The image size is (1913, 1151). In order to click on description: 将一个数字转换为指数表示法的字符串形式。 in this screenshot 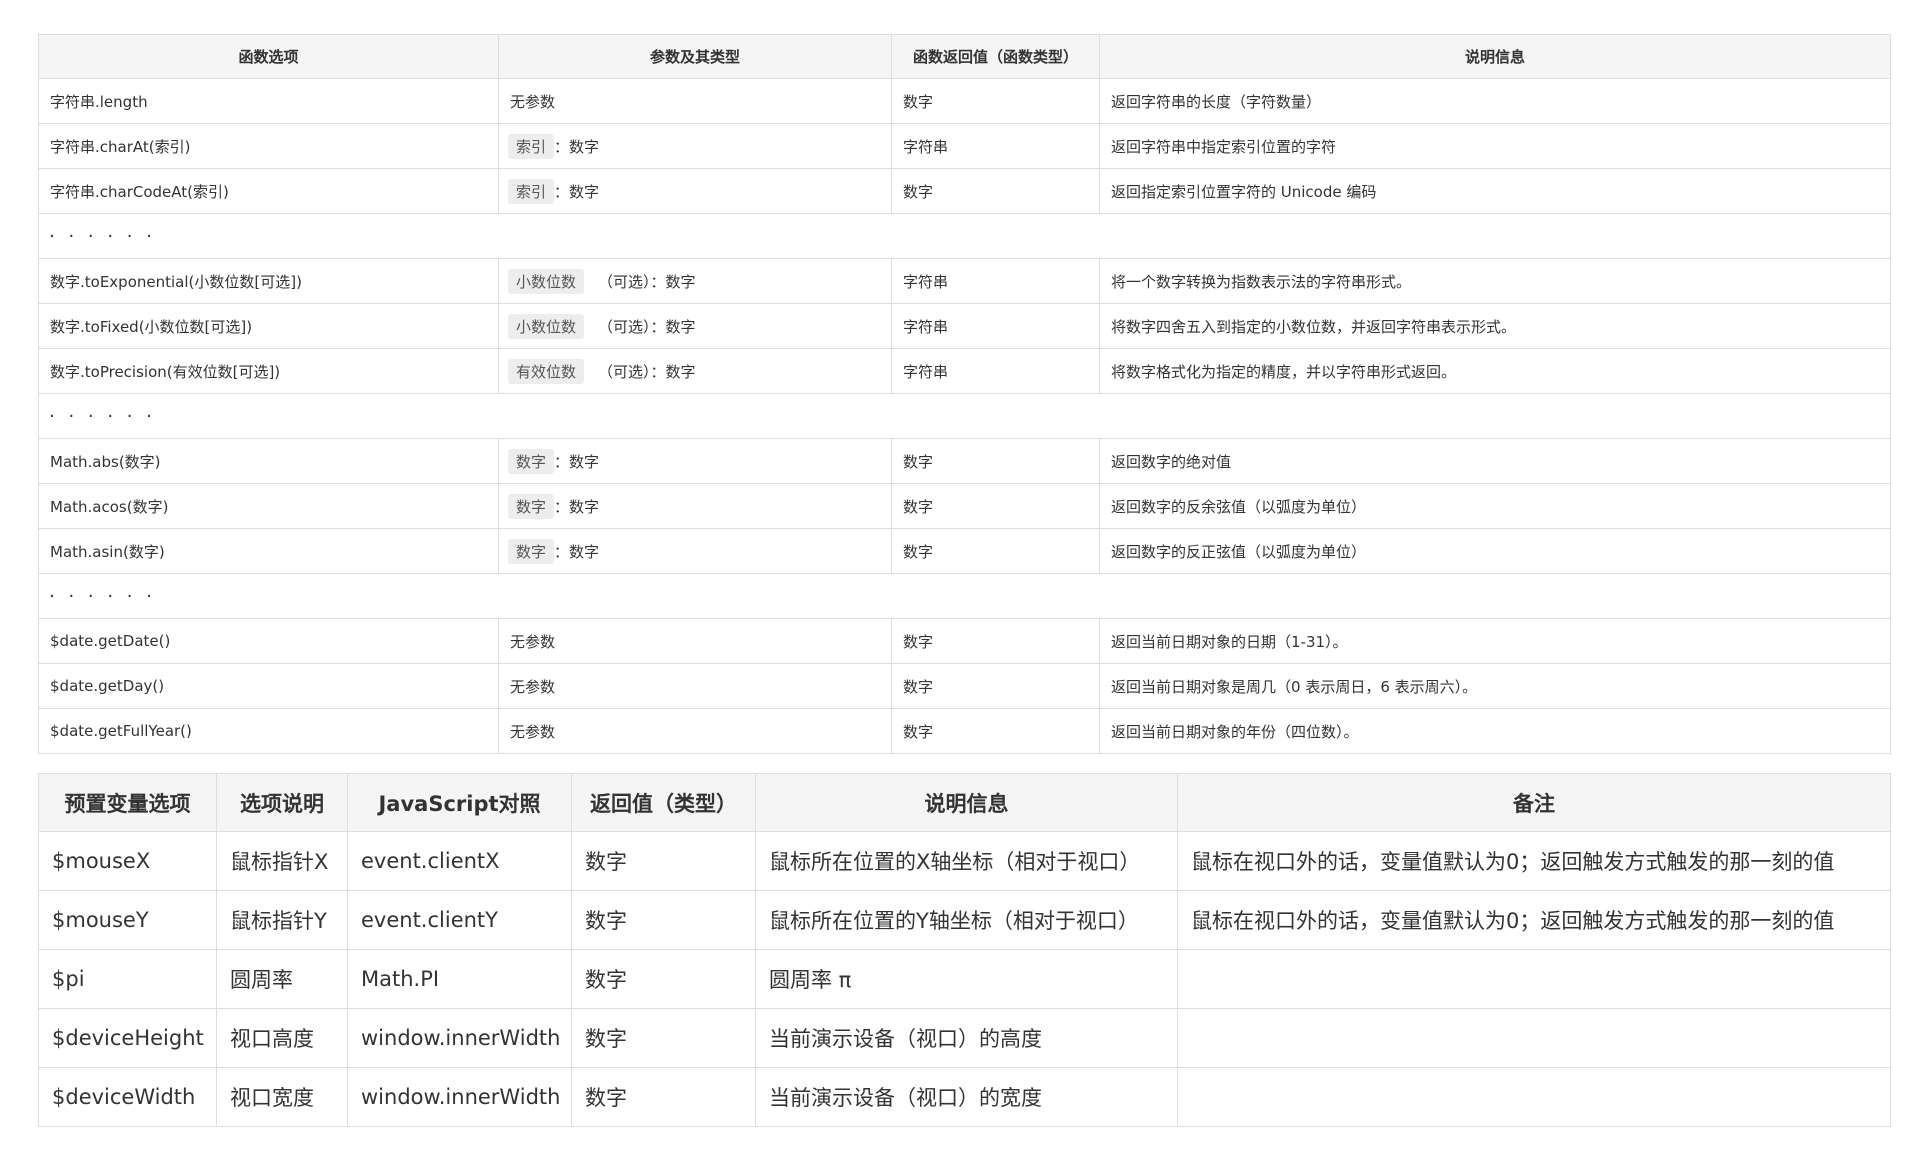, I will do `click(1495, 281)`.